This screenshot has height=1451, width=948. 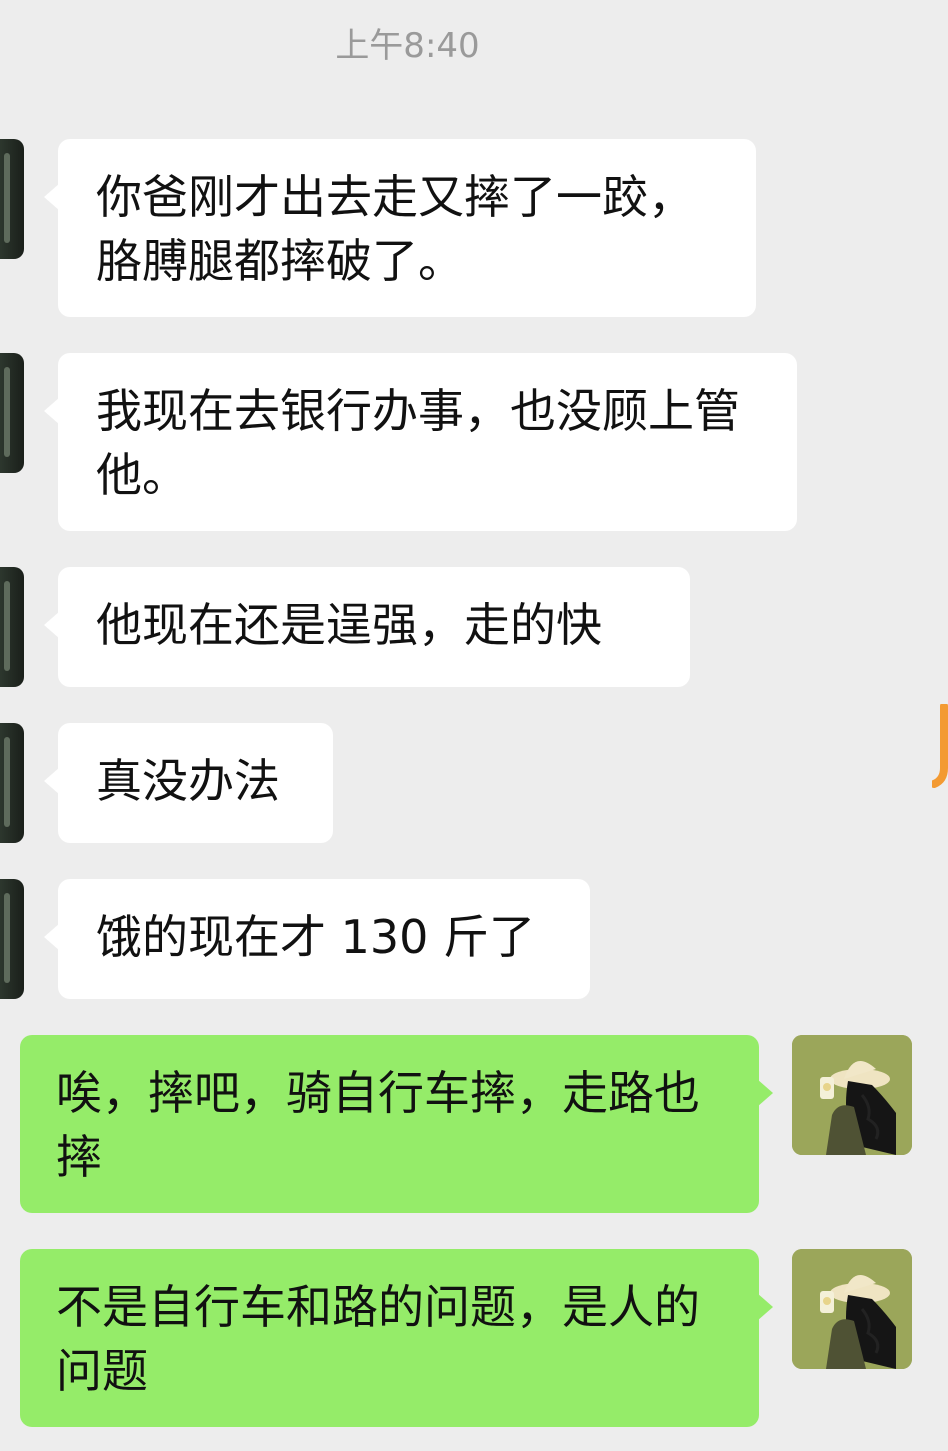 What do you see at coordinates (188, 783) in the screenshot?
I see `message-bubble-incoming: 真没办法` at bounding box center [188, 783].